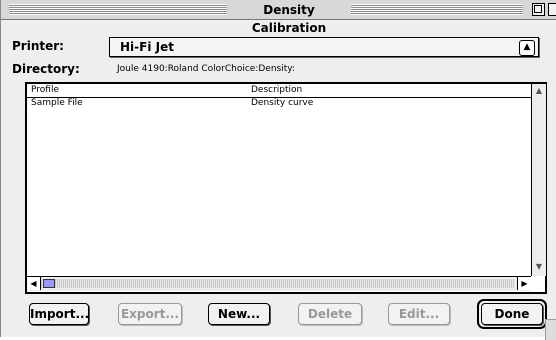  I want to click on directory-label: Directory:, so click(46, 69).